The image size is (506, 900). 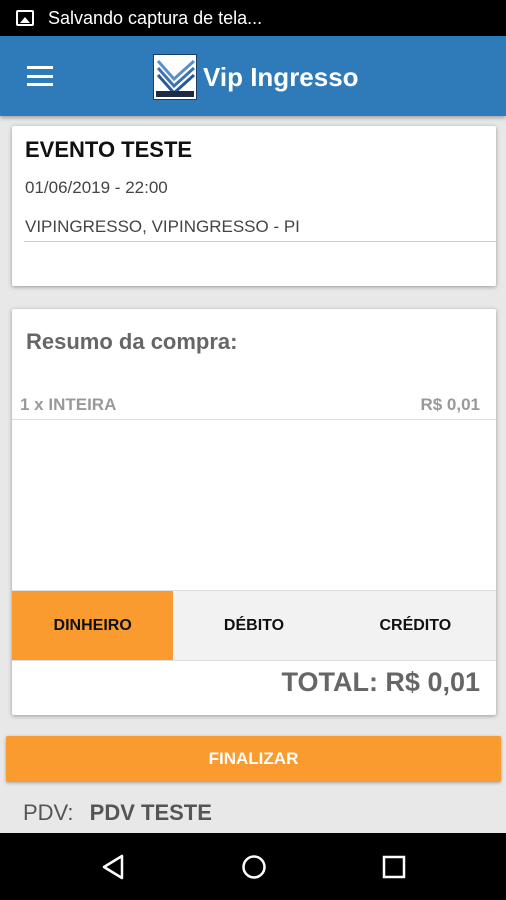 I want to click on app-title: Vip Ingresso, so click(x=281, y=76).